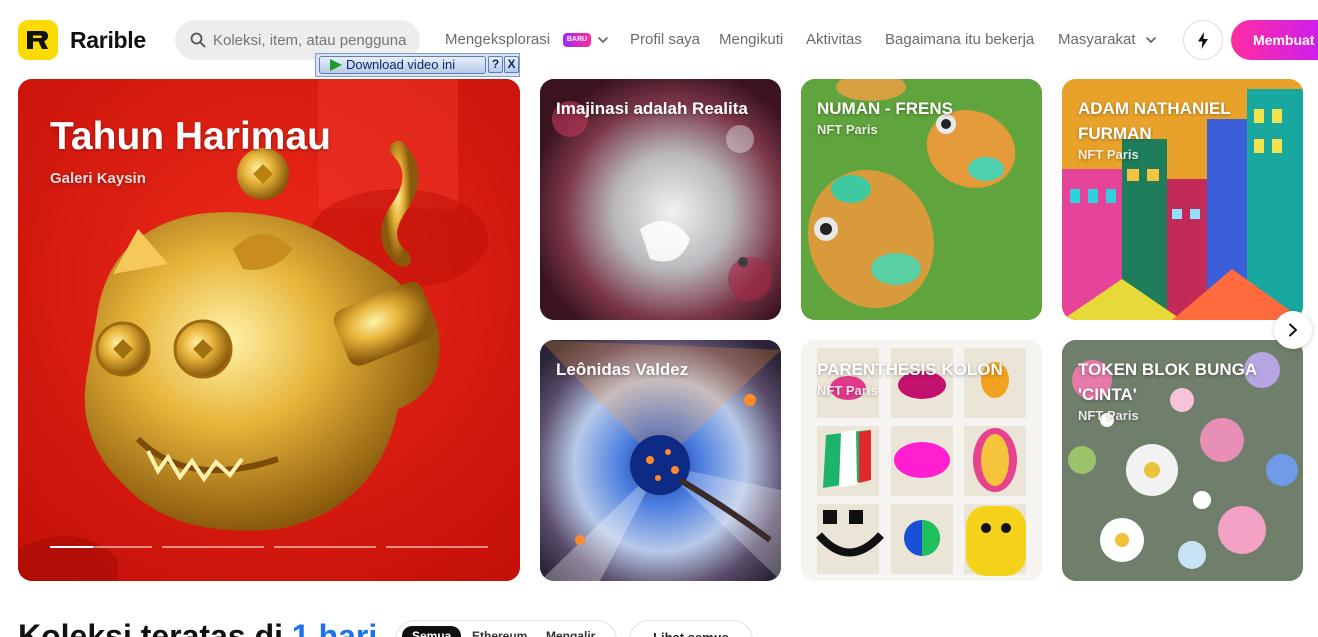 The image size is (1318, 637). I want to click on period-selector: 1 hari, so click(334, 627).